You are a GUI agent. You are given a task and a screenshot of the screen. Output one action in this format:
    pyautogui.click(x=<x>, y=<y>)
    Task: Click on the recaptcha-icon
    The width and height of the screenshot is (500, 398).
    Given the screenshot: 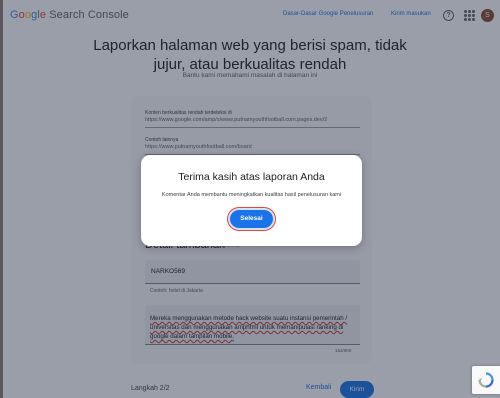 What is the action you would take?
    pyautogui.click(x=486, y=380)
    